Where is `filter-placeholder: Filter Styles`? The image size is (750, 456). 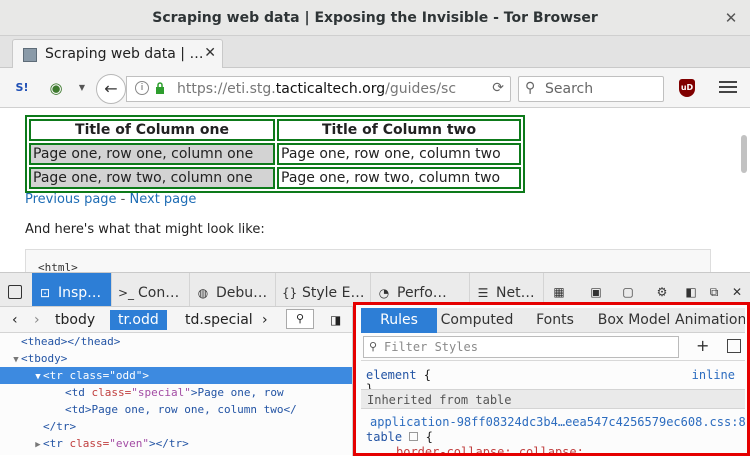 filter-placeholder: Filter Styles is located at coordinates (431, 347).